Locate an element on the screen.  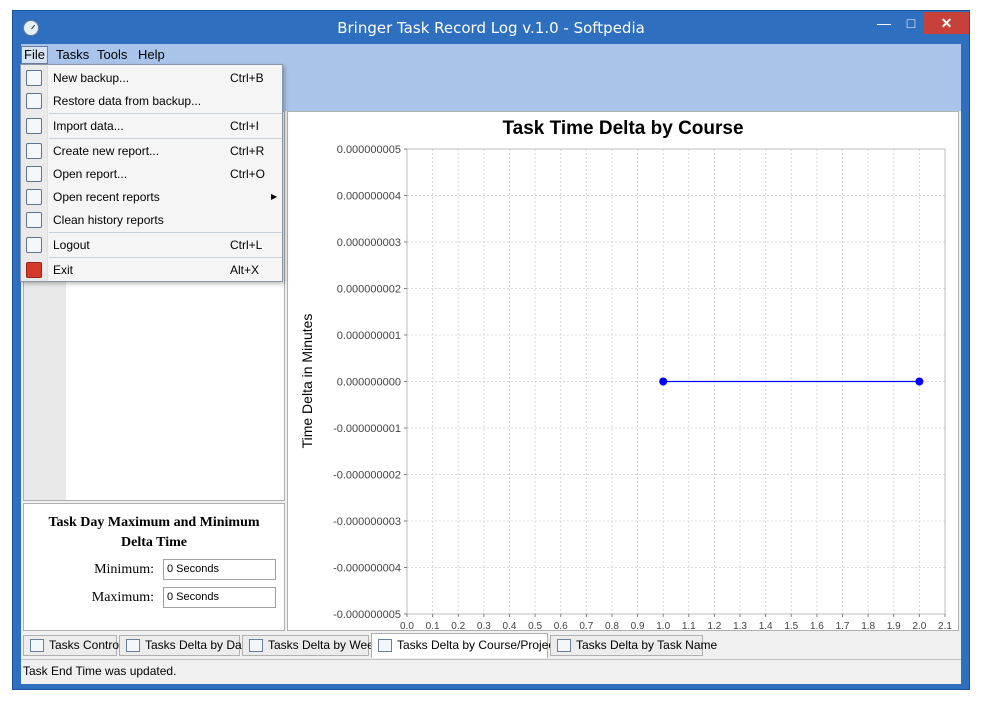
x-tick-label: 1.6 is located at coordinates (817, 625).